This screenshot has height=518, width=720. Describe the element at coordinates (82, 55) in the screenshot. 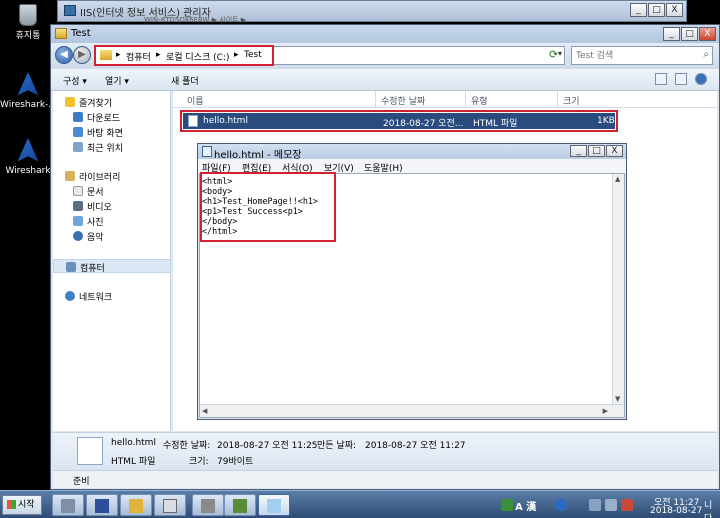

I see `forward-button: ▶` at that location.